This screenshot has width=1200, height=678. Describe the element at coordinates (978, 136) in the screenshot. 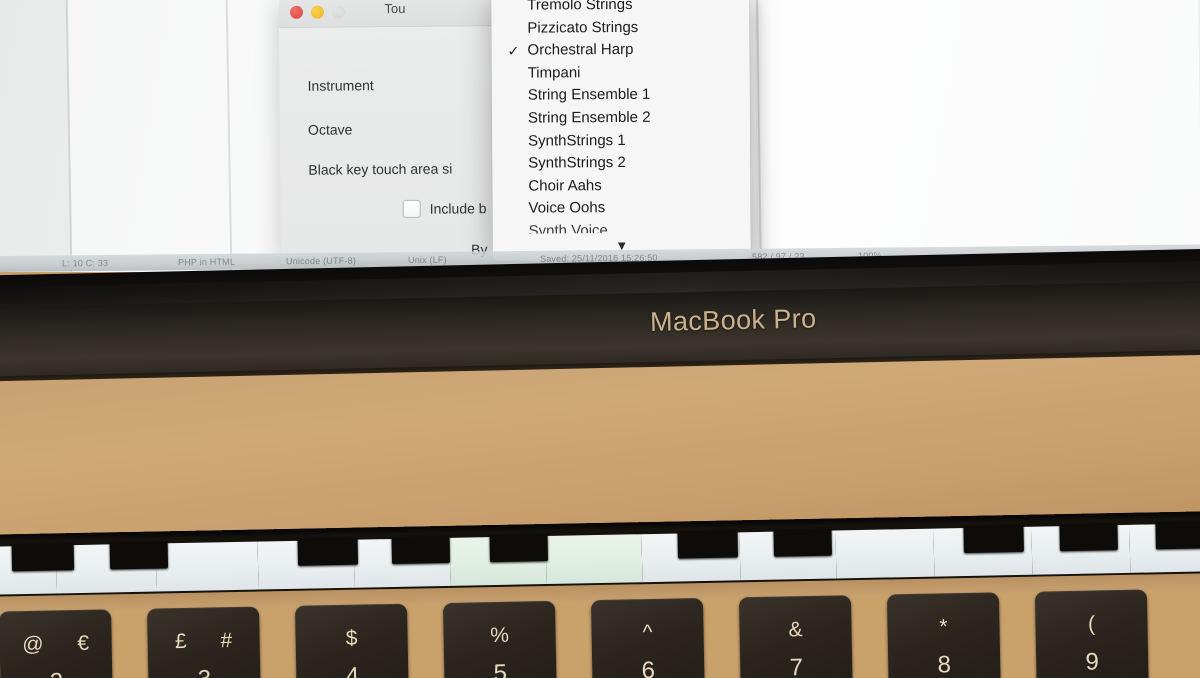

I see `background-window-right` at that location.